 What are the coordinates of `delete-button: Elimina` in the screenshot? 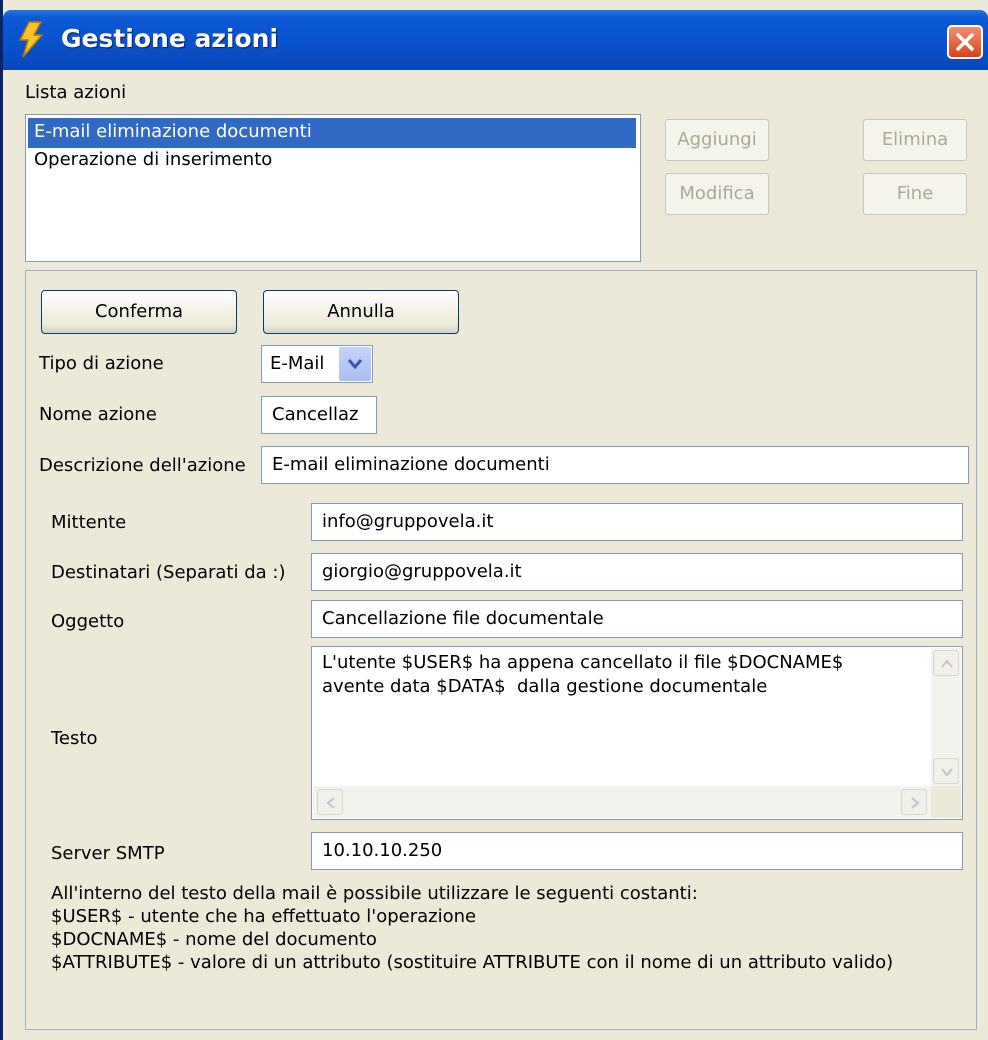 It's located at (915, 140).